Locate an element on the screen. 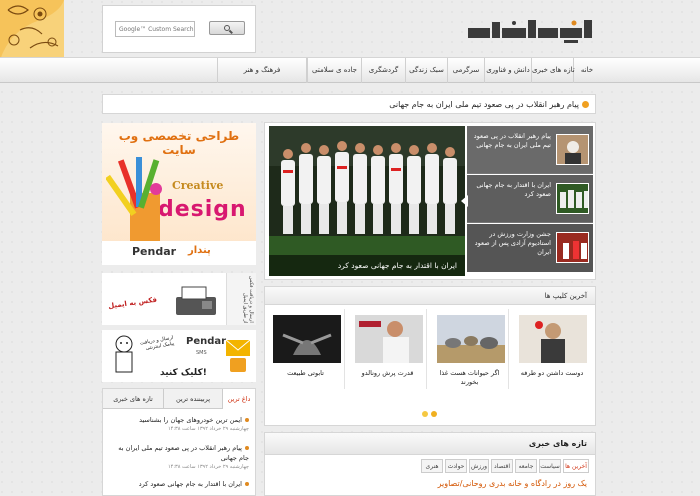 The height and width of the screenshot is (496, 700). banner-design-brand: Pendar is located at coordinates (154, 251).